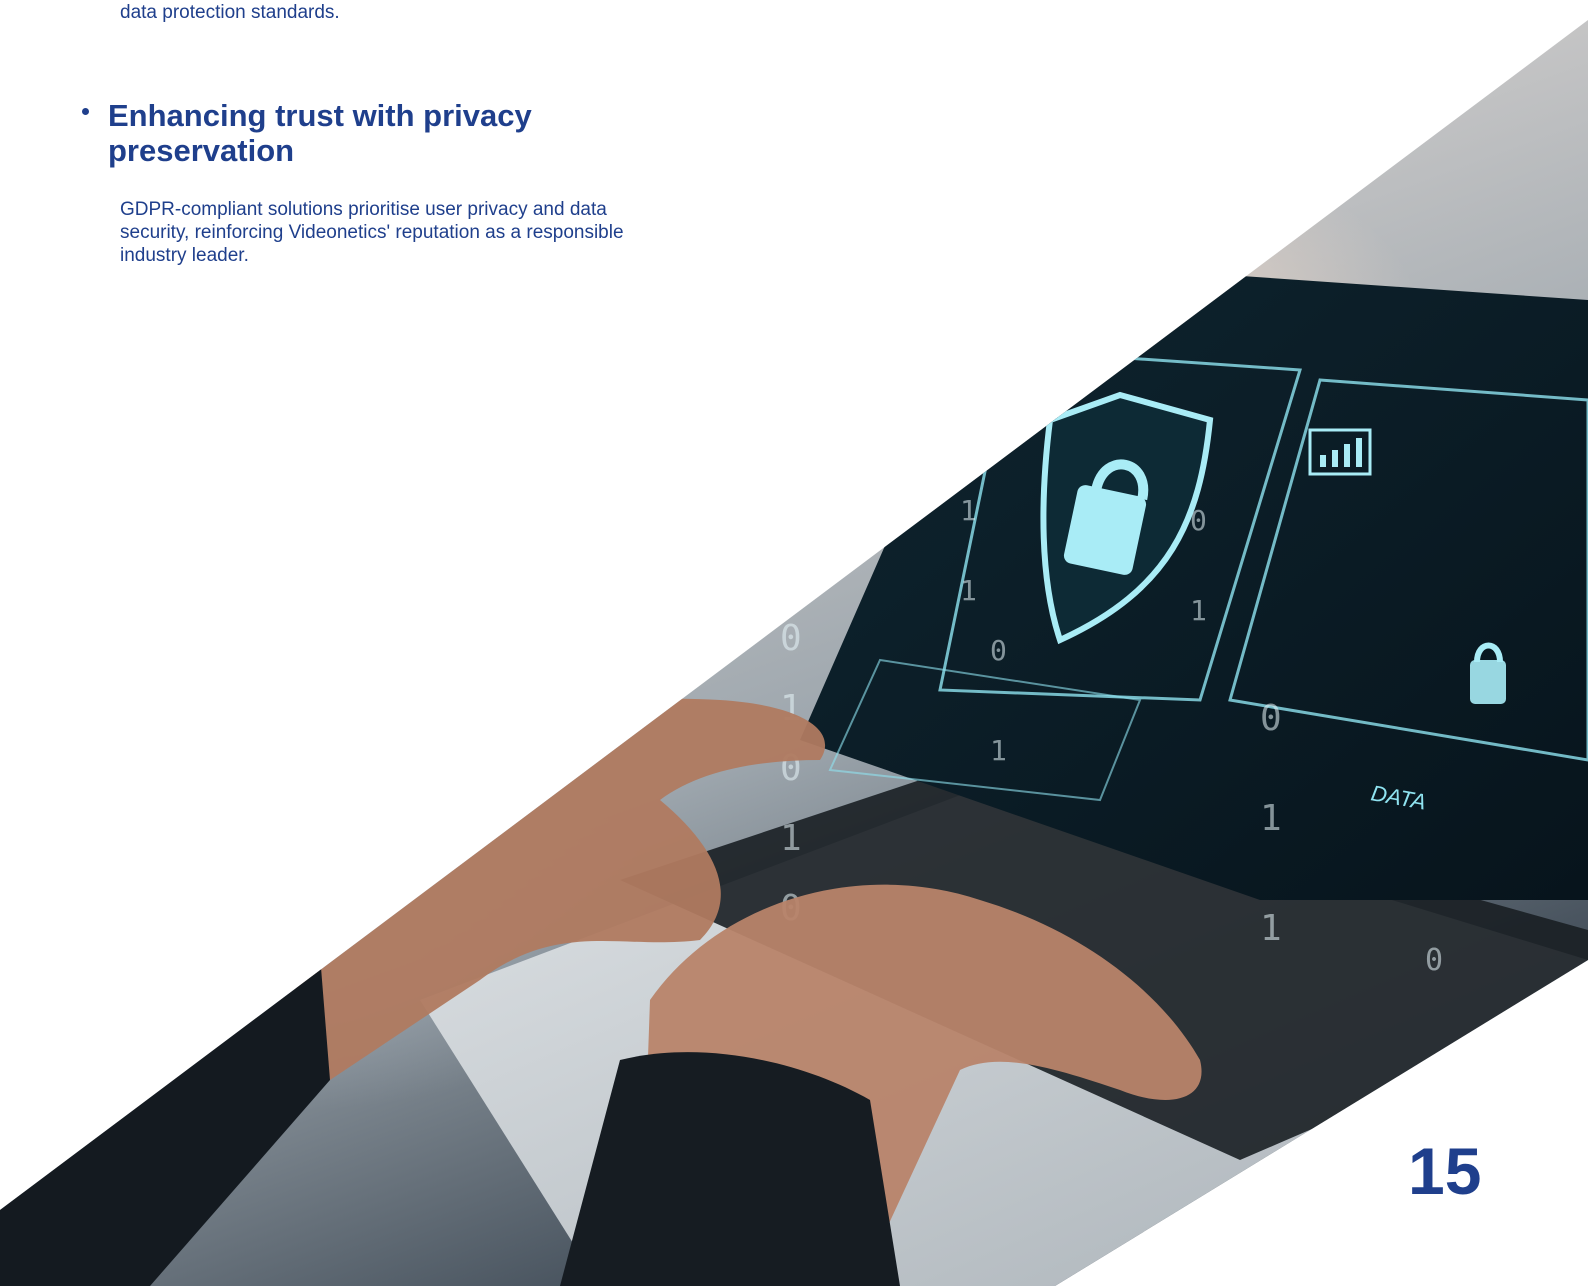 The width and height of the screenshot is (1588, 1286). I want to click on page-number: 15, so click(1445, 1171).